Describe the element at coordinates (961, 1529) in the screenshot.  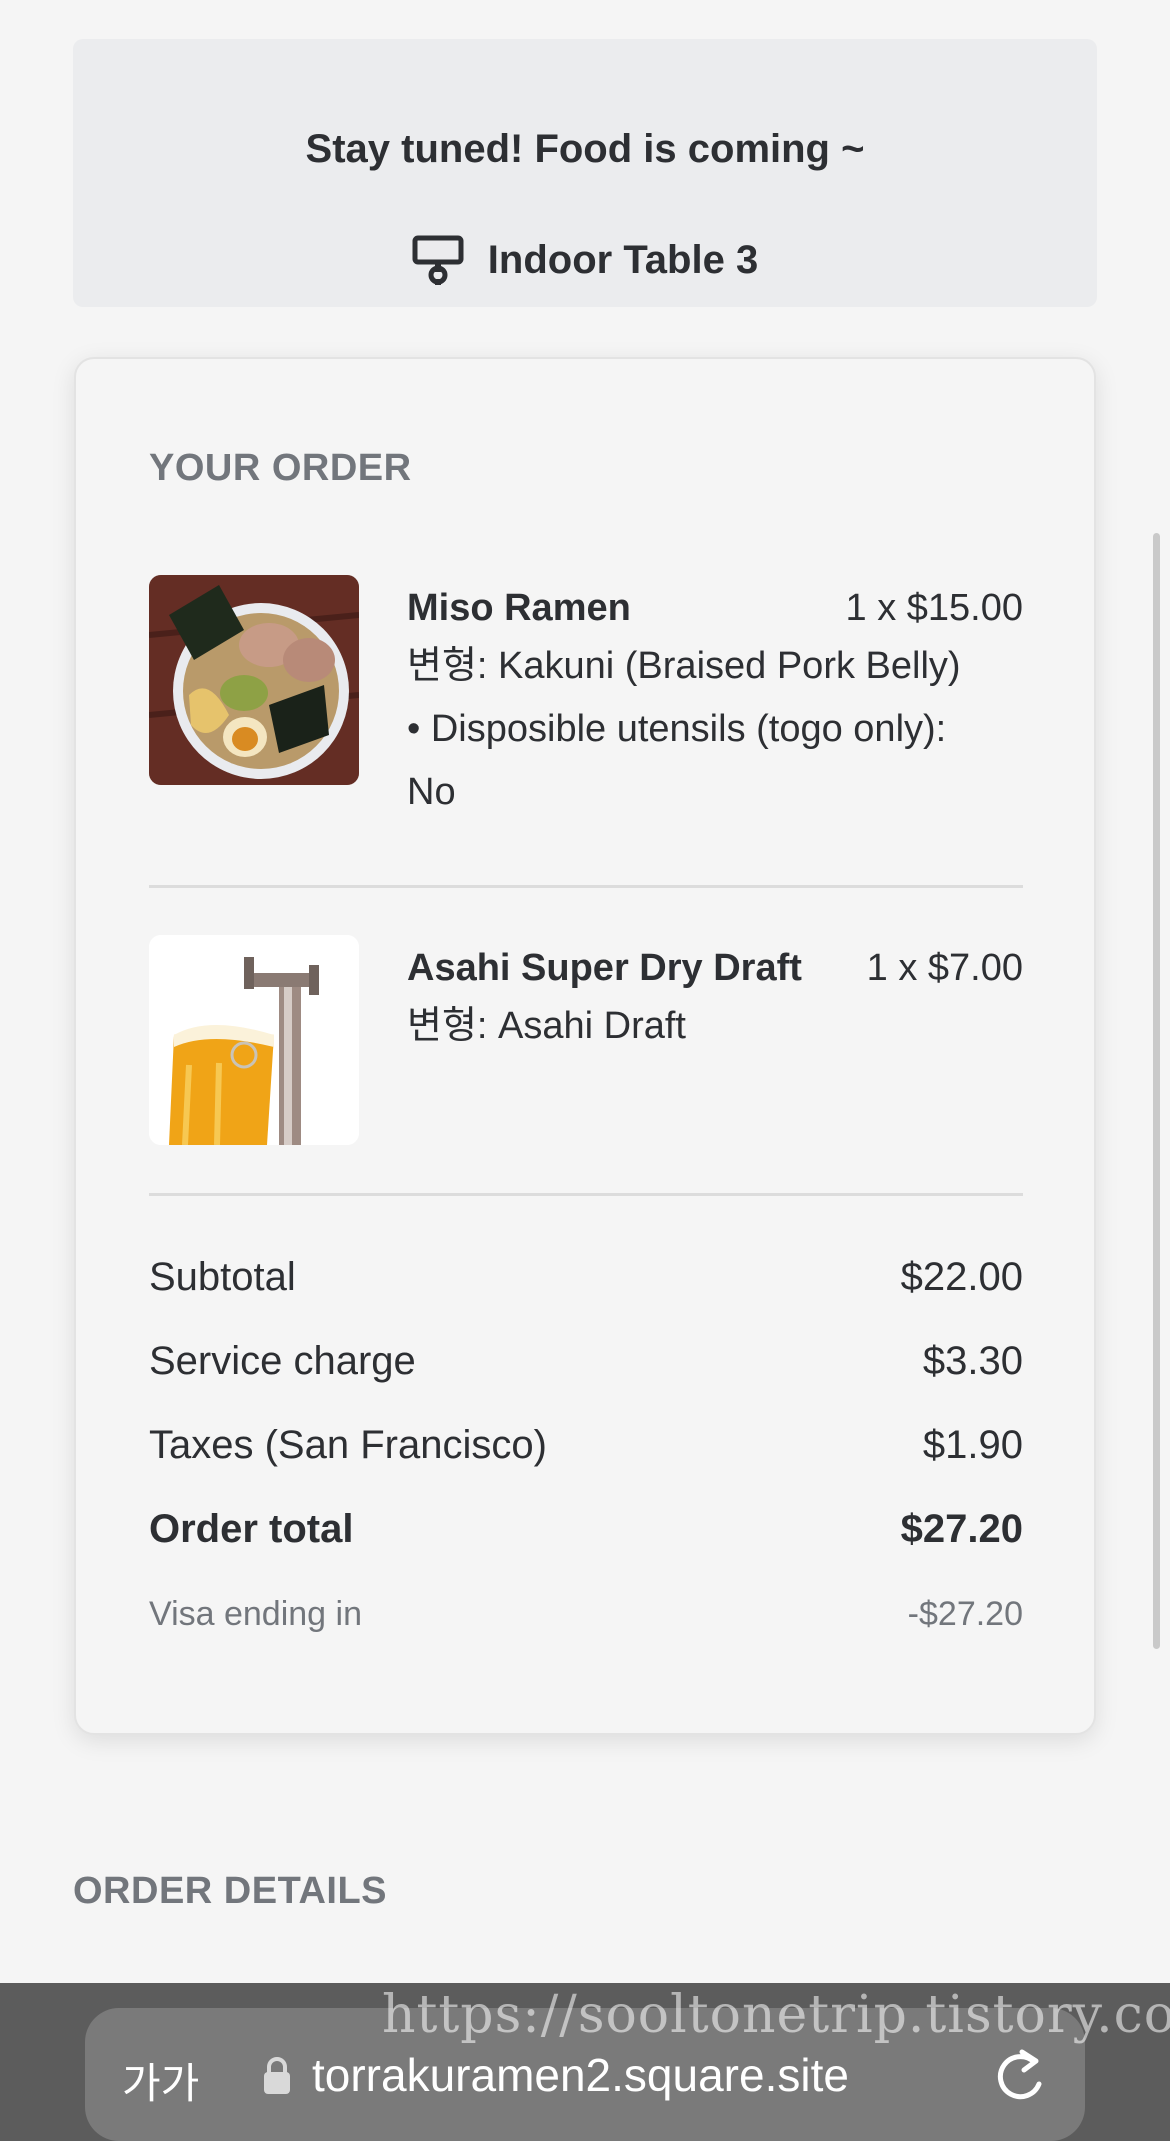
I see `order-total-value: $27.20` at that location.